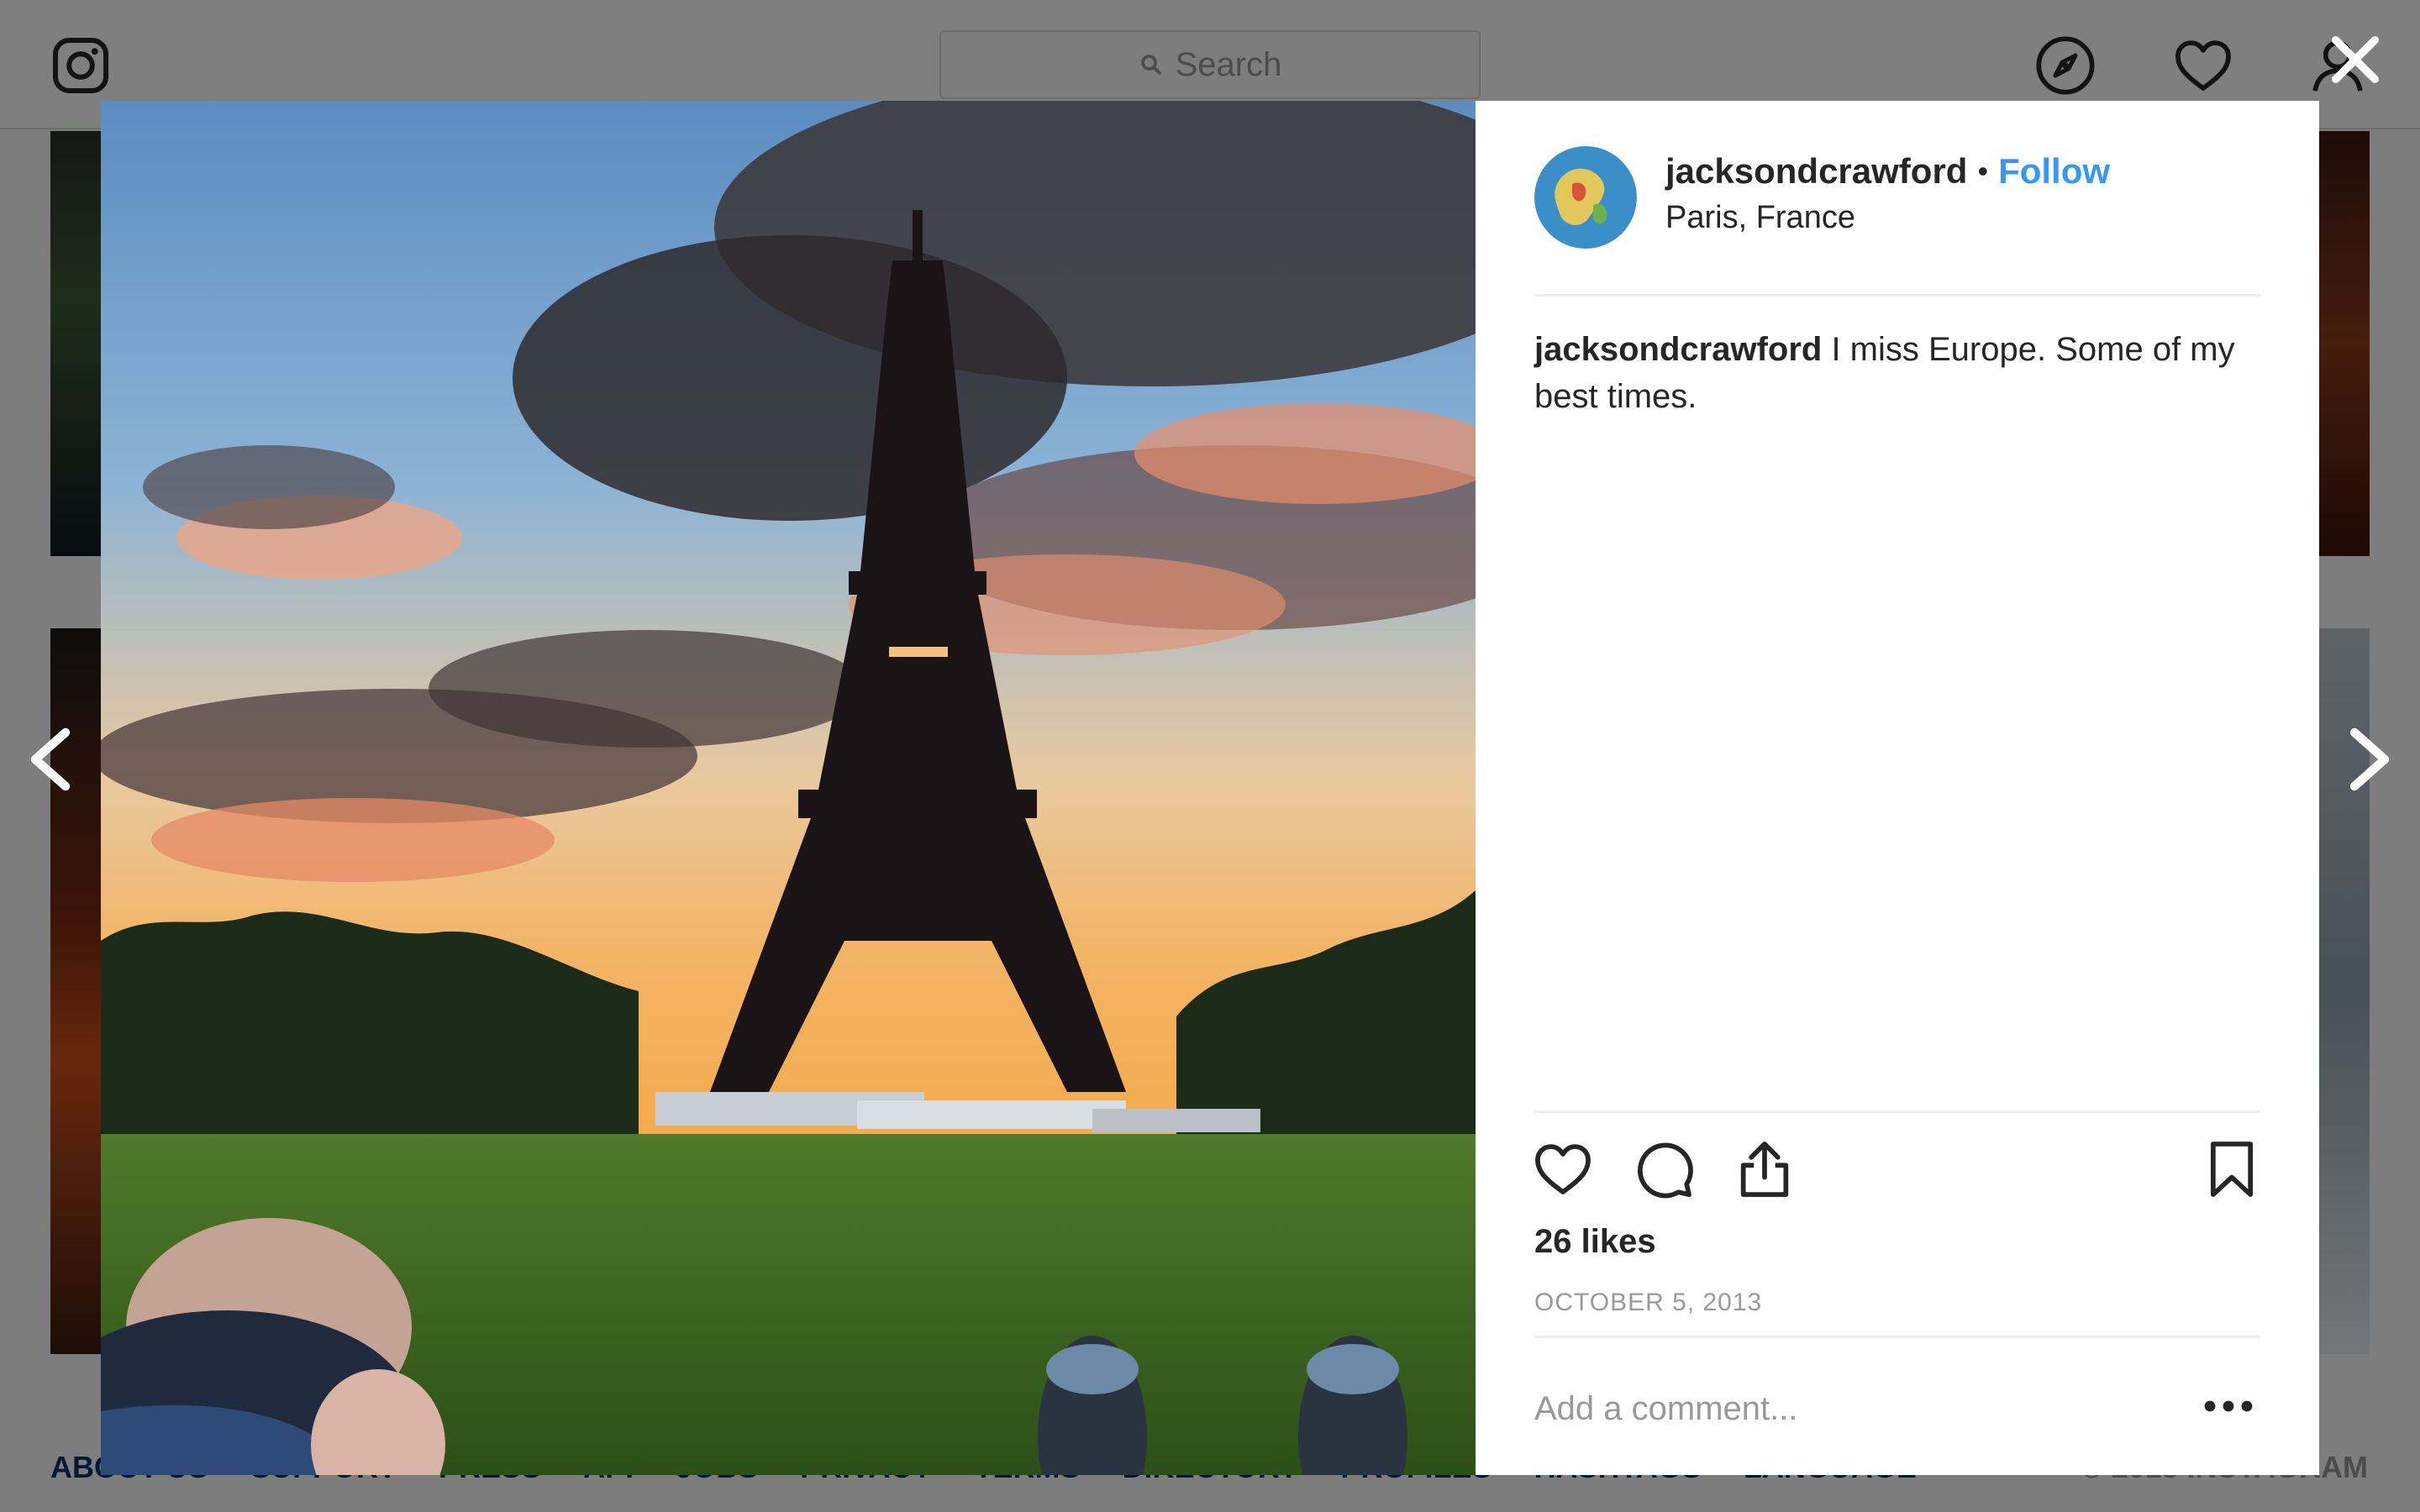  What do you see at coordinates (1897, 199) in the screenshot?
I see `post-header: jacksondcrawford • Follow Paris, France` at bounding box center [1897, 199].